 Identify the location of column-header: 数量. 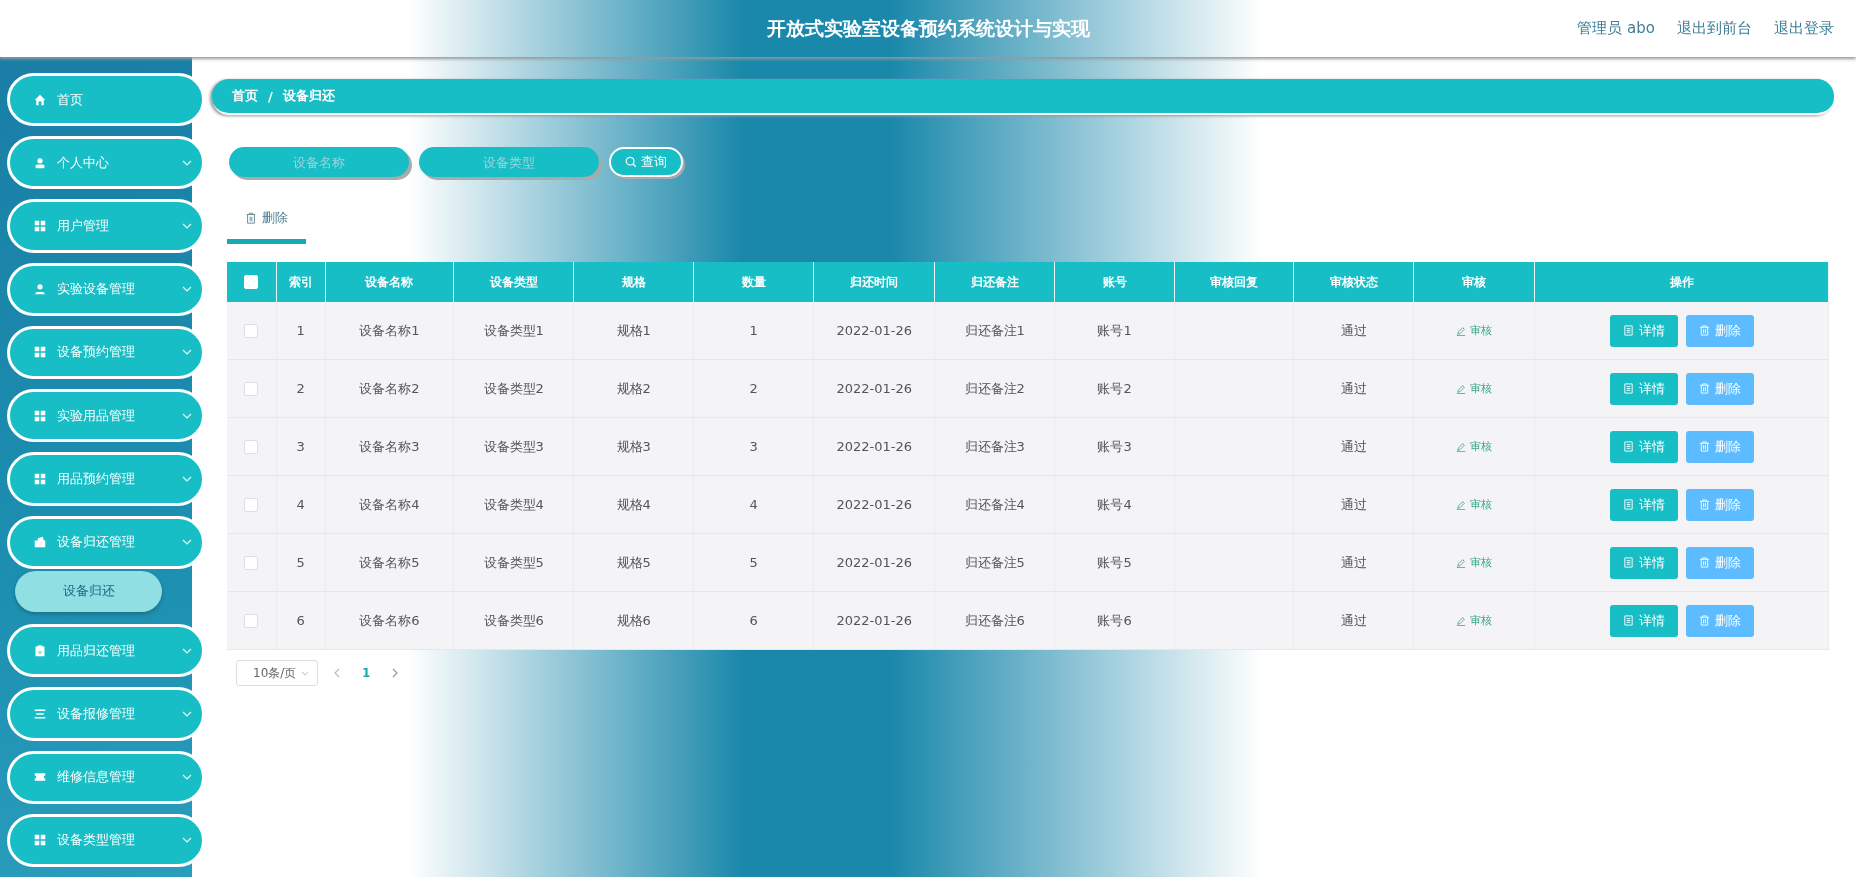
(753, 282).